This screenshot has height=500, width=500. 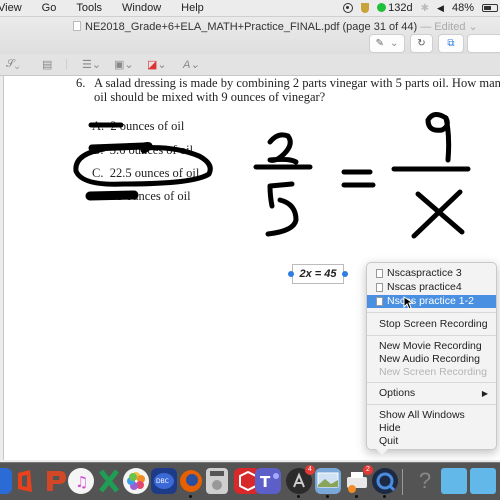 I want to click on pdf-document-icon, so click(x=77, y=26).